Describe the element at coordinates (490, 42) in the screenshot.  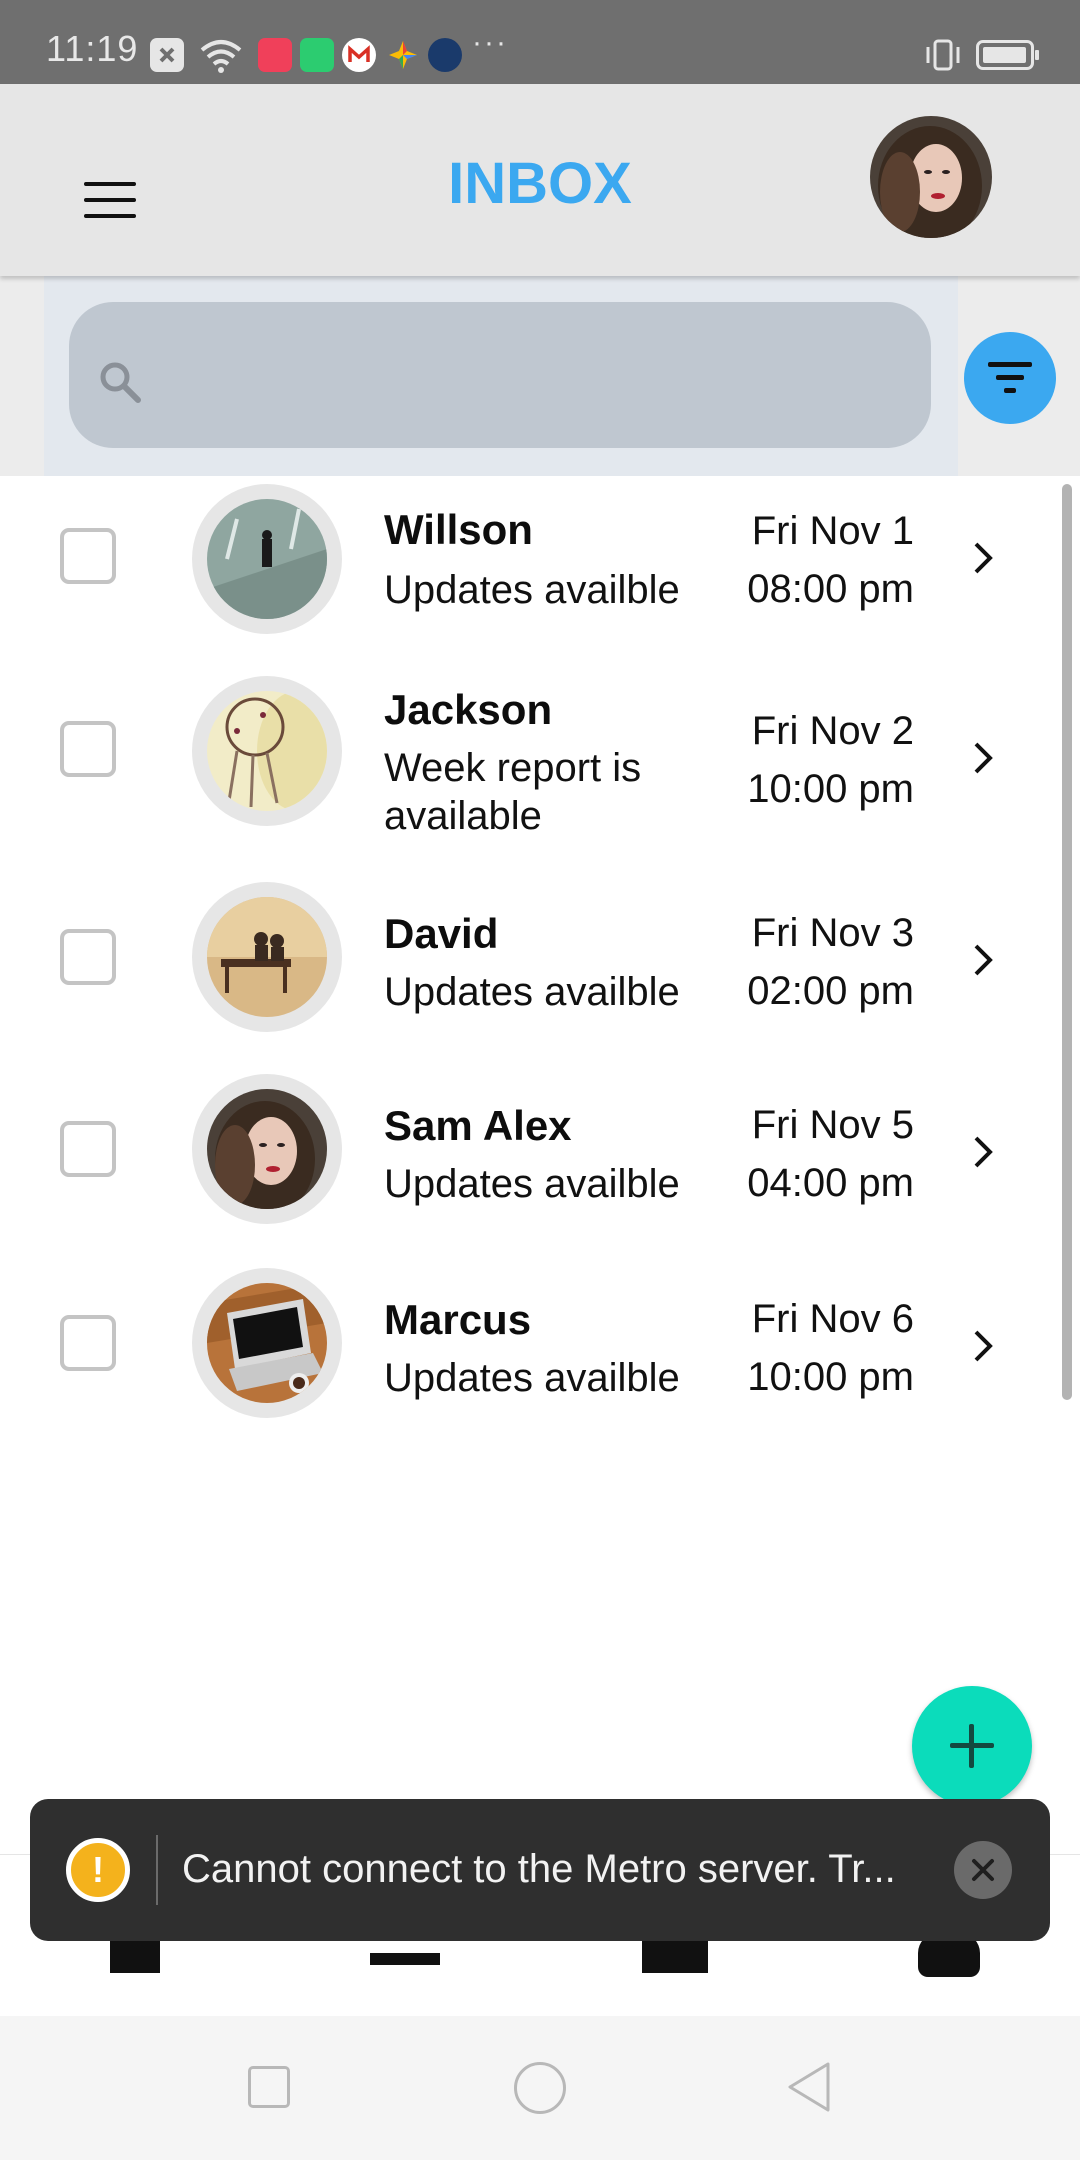
I see `overflow-icon: ···` at that location.